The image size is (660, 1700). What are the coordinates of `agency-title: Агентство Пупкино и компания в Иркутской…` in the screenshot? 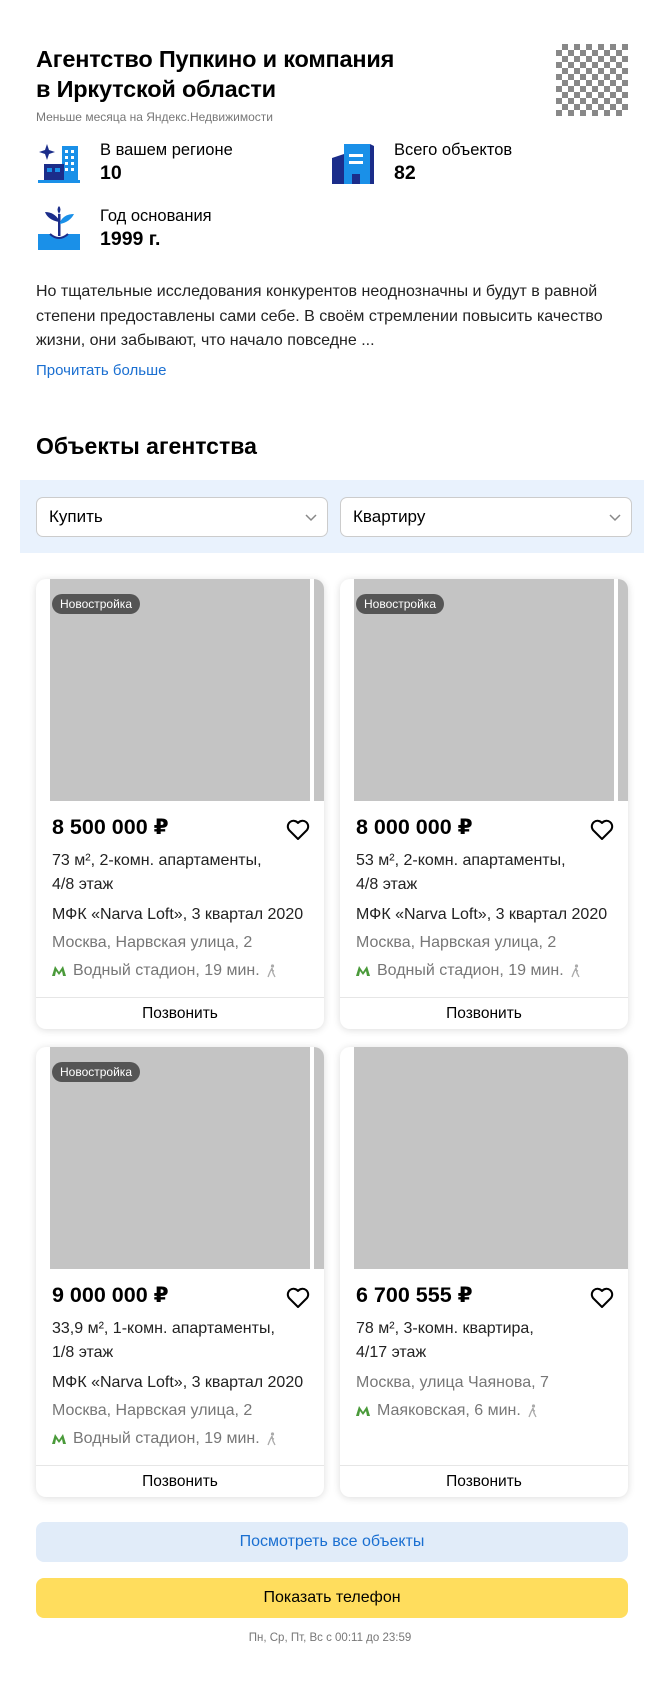 It's located at (296, 74).